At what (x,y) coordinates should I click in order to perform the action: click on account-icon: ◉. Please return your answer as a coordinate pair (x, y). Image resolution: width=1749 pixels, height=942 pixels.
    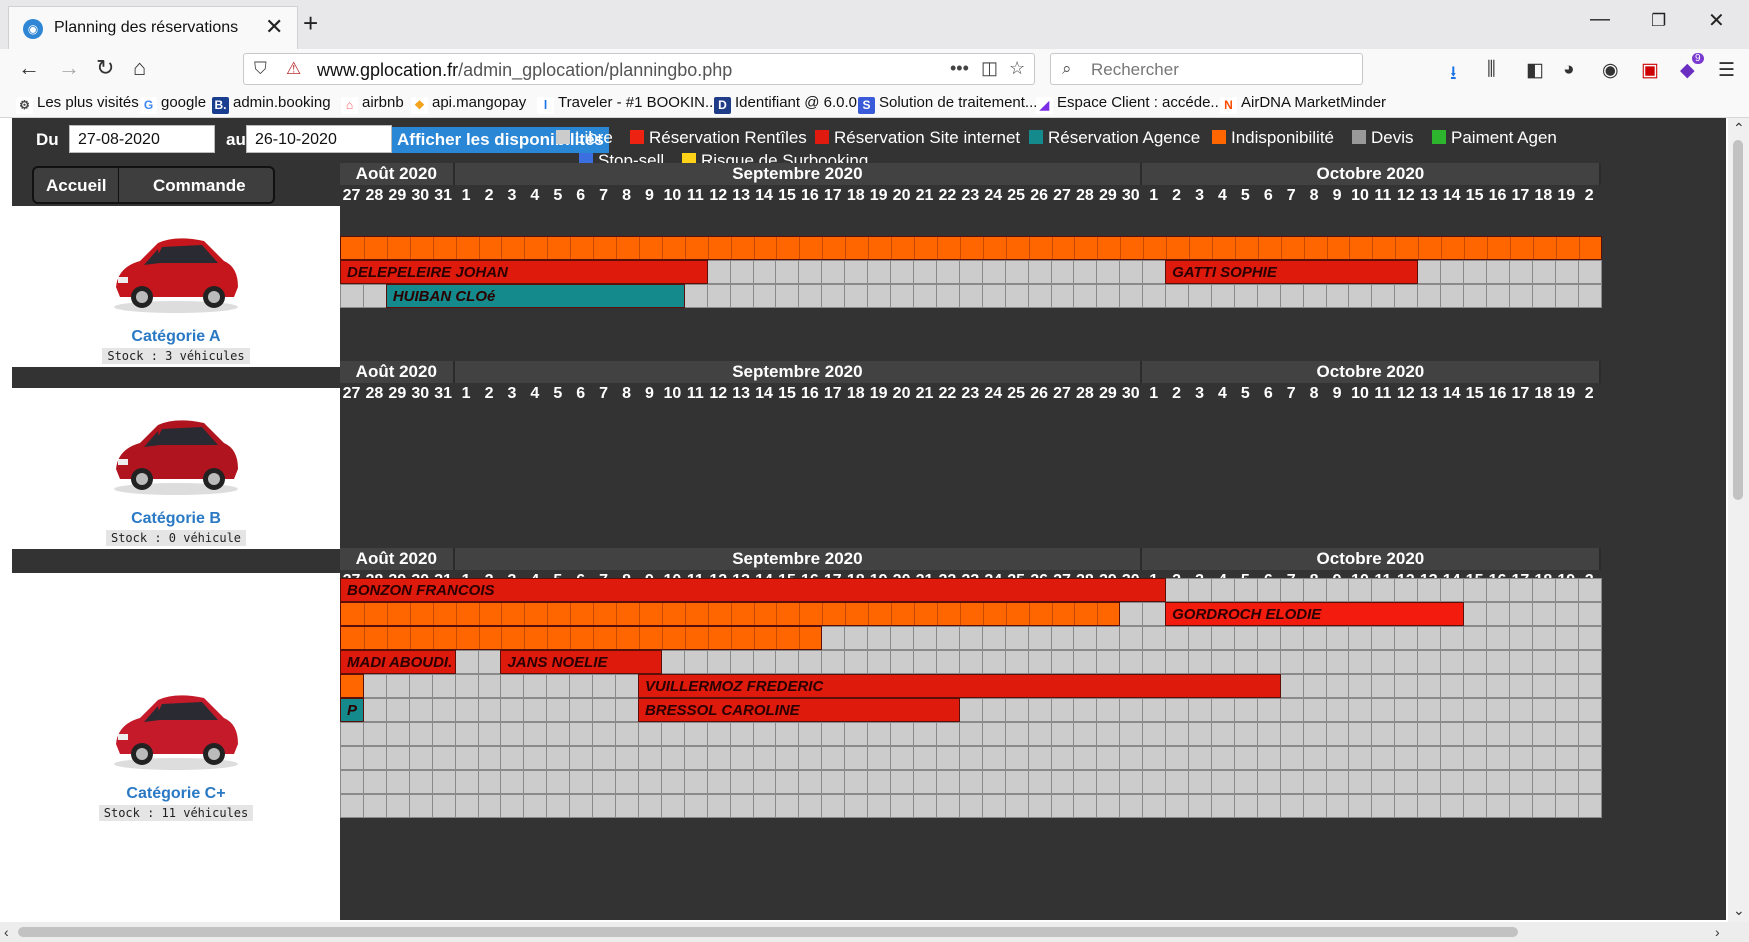
    Looking at the image, I should click on (1610, 70).